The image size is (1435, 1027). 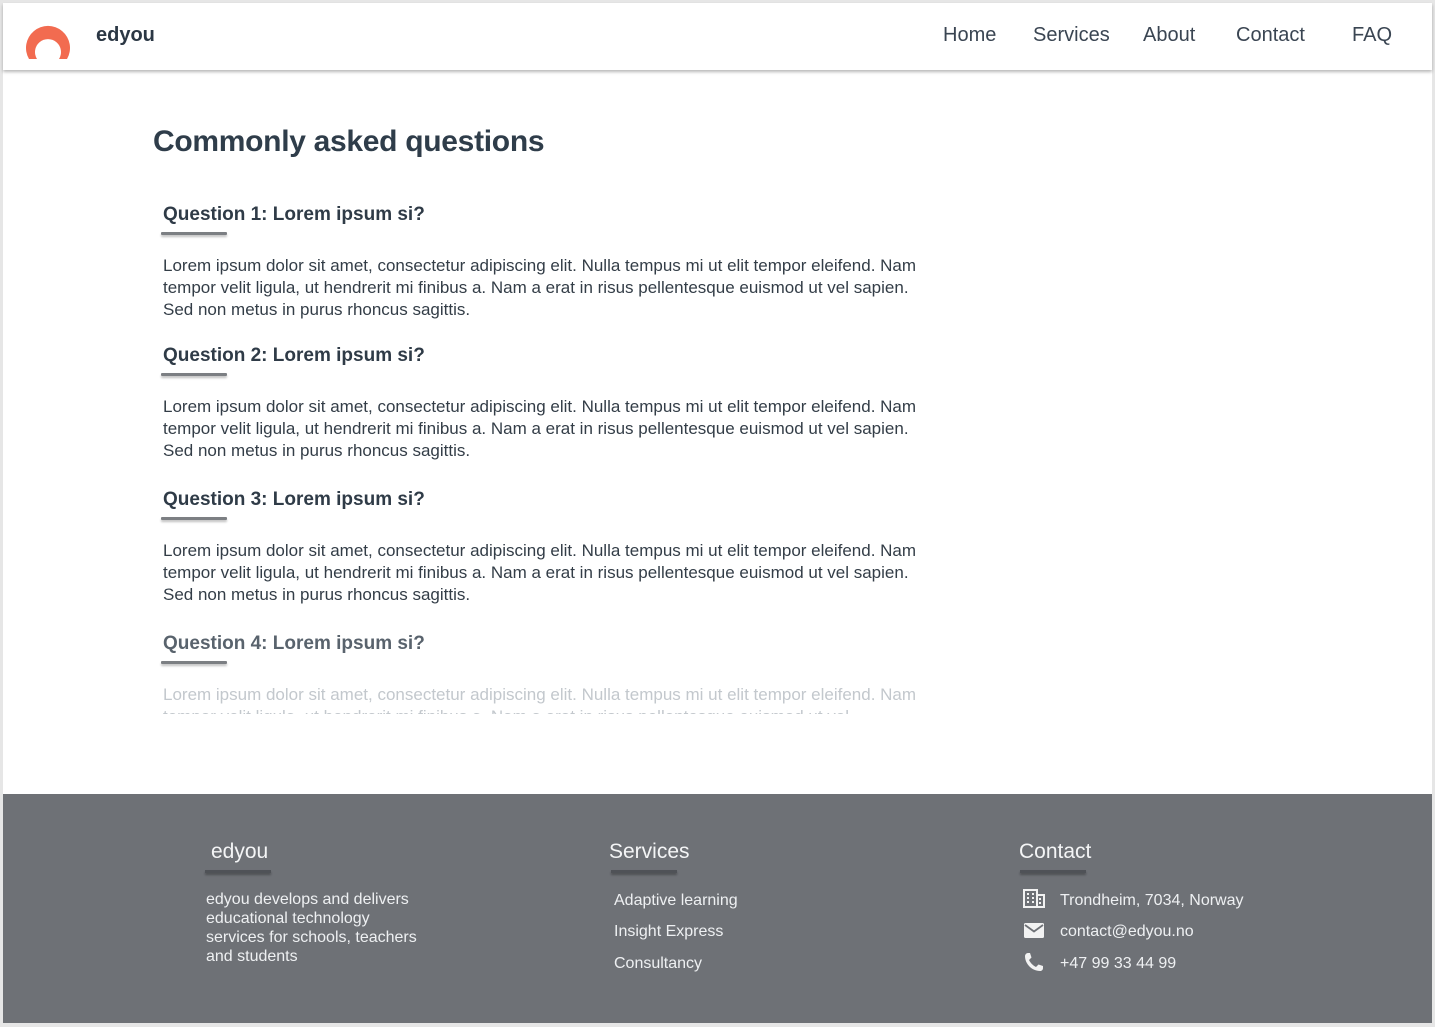 What do you see at coordinates (1270, 35) in the screenshot?
I see `nav-contact: Contact` at bounding box center [1270, 35].